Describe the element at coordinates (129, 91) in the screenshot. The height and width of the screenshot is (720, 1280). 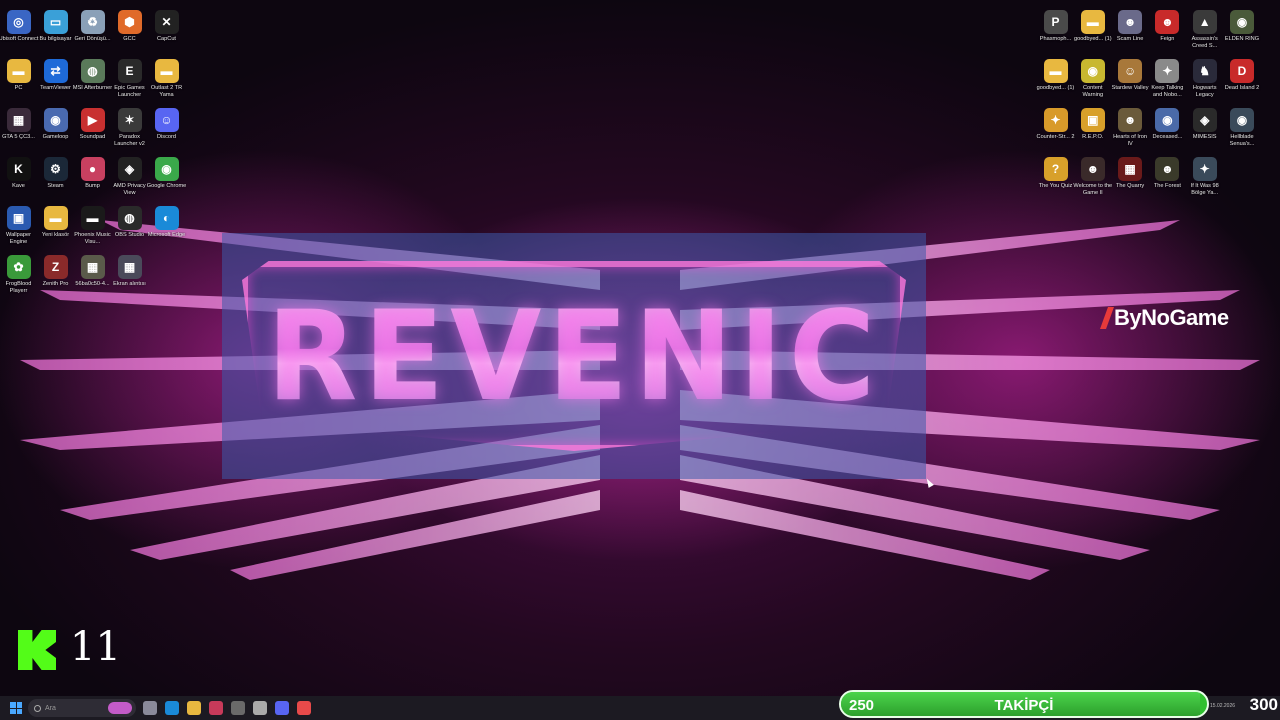
I see `desktop-shortcut-label: Epic Games Launcher` at that location.